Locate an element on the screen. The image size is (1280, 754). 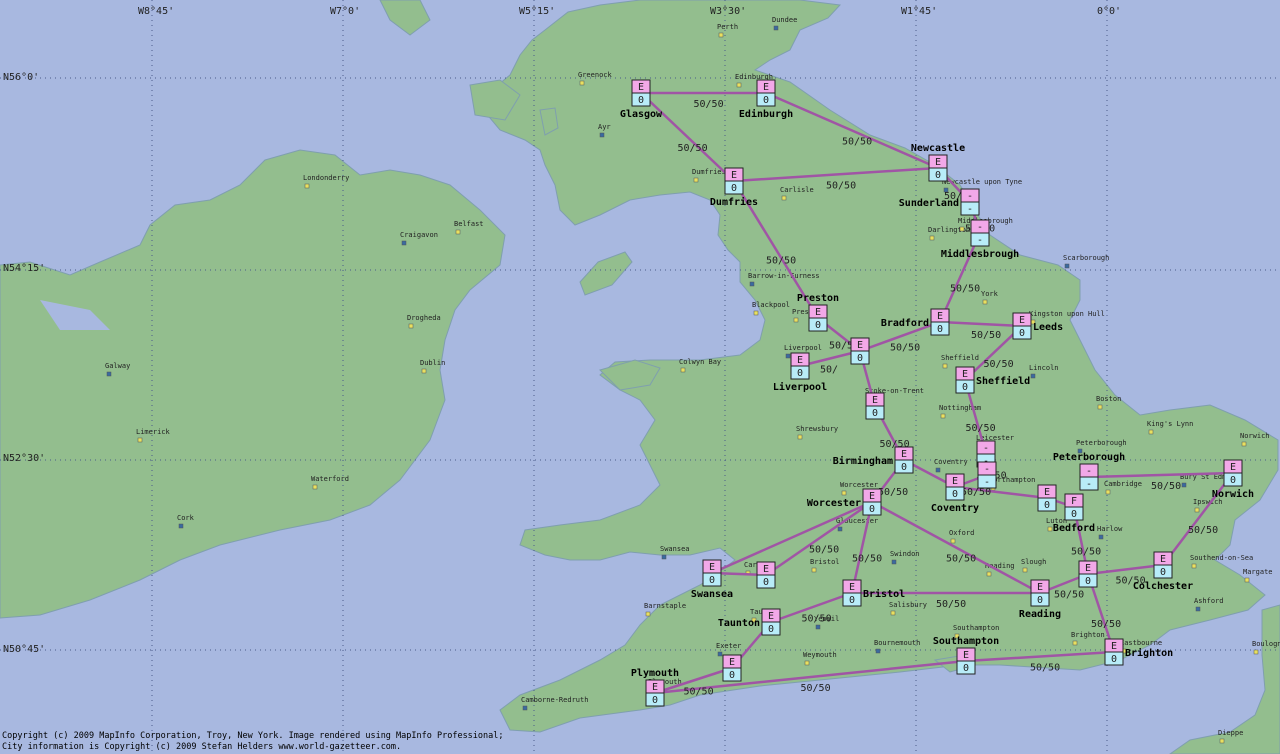
svg-text: Southampton is located at coordinates (976, 628).